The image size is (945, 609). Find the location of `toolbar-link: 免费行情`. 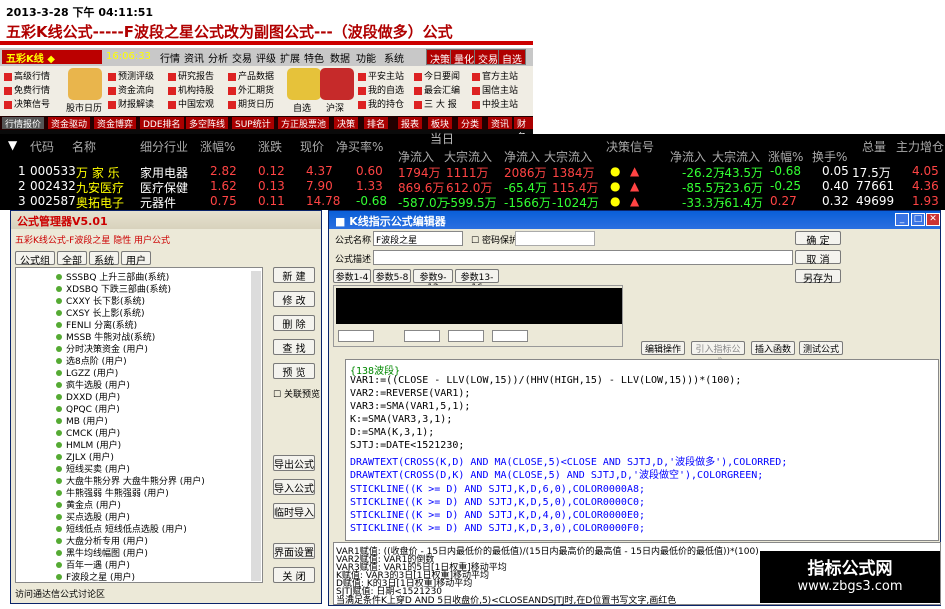

toolbar-link: 免费行情 is located at coordinates (27, 89).